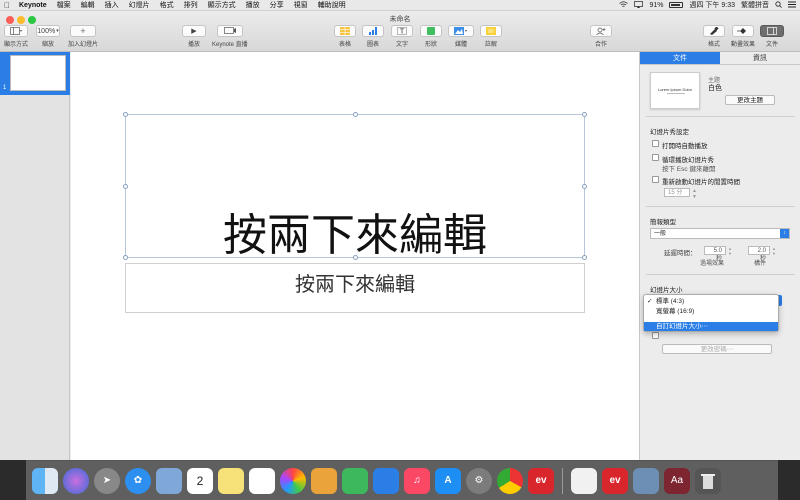 This screenshot has height=500, width=800. What do you see at coordinates (373, 36) in the screenshot?
I see `chart-button: 圖表` at bounding box center [373, 36].